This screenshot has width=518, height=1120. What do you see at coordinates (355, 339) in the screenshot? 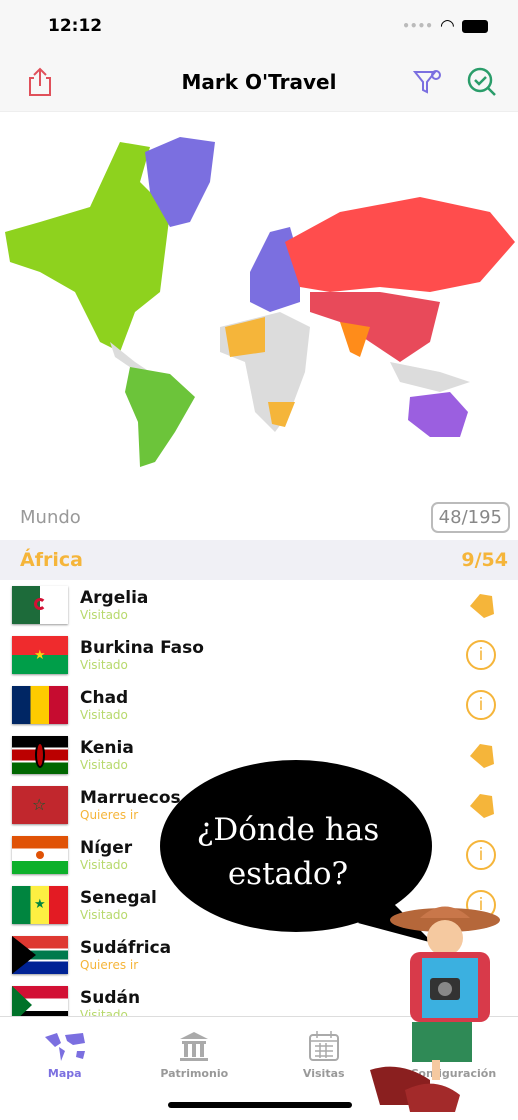
I see `map-india` at bounding box center [355, 339].